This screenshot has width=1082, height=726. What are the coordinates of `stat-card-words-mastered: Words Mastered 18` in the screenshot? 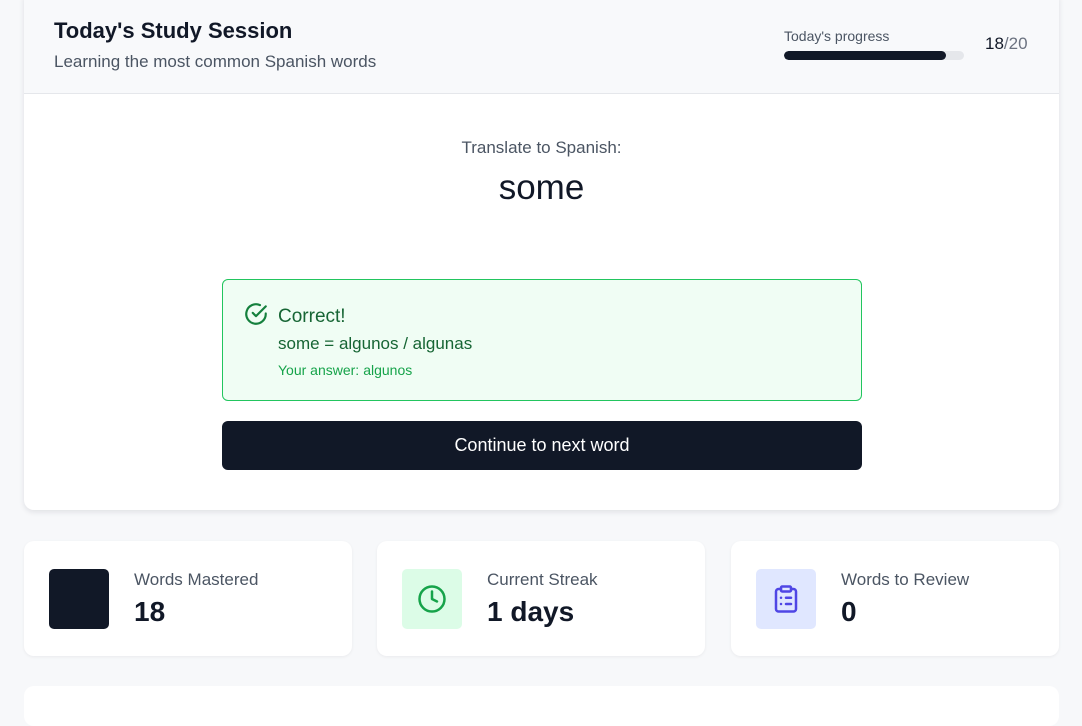 It's located at (188, 598).